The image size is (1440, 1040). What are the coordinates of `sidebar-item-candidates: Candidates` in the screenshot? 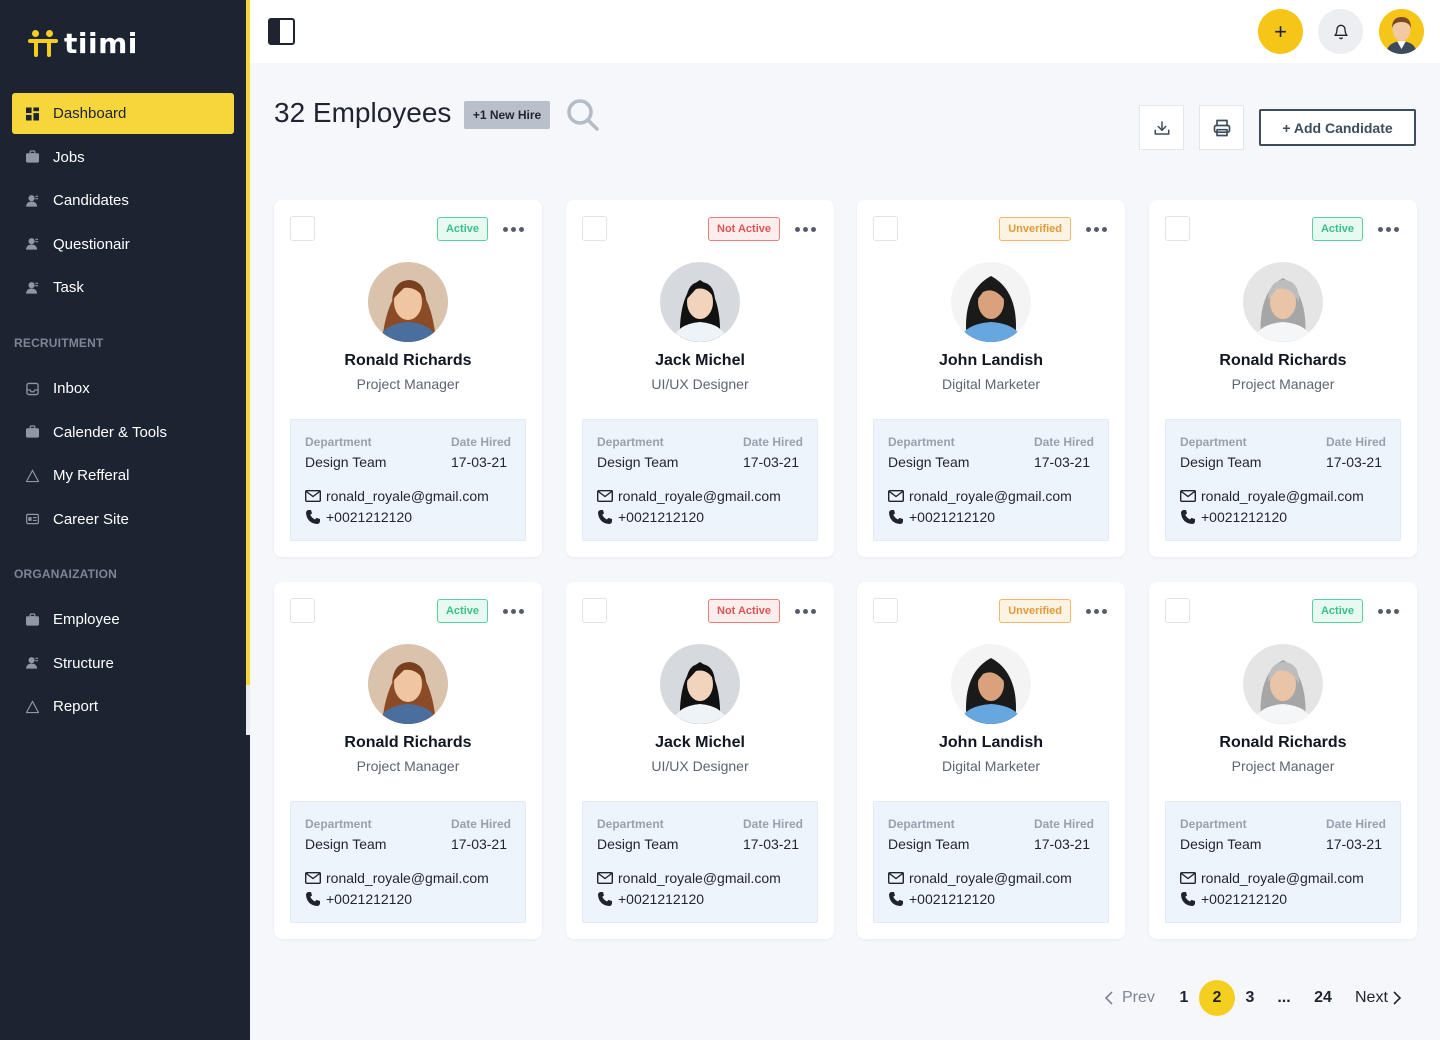 It's located at (123, 200).